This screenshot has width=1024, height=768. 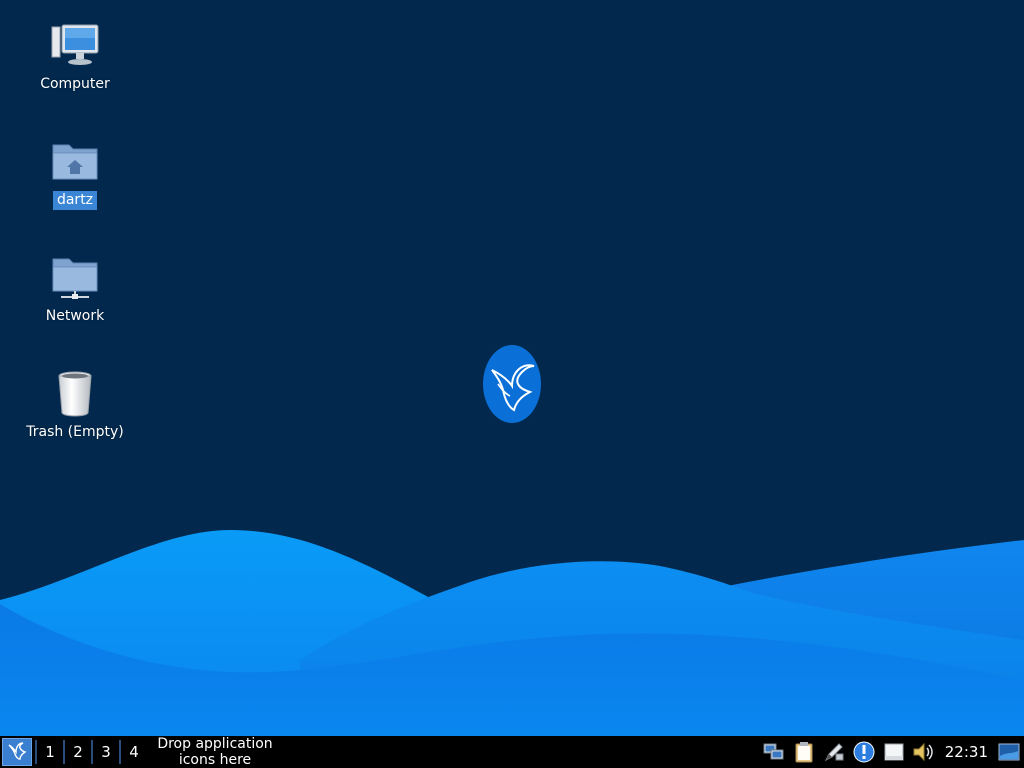 I want to click on volume-icon, so click(x=924, y=752).